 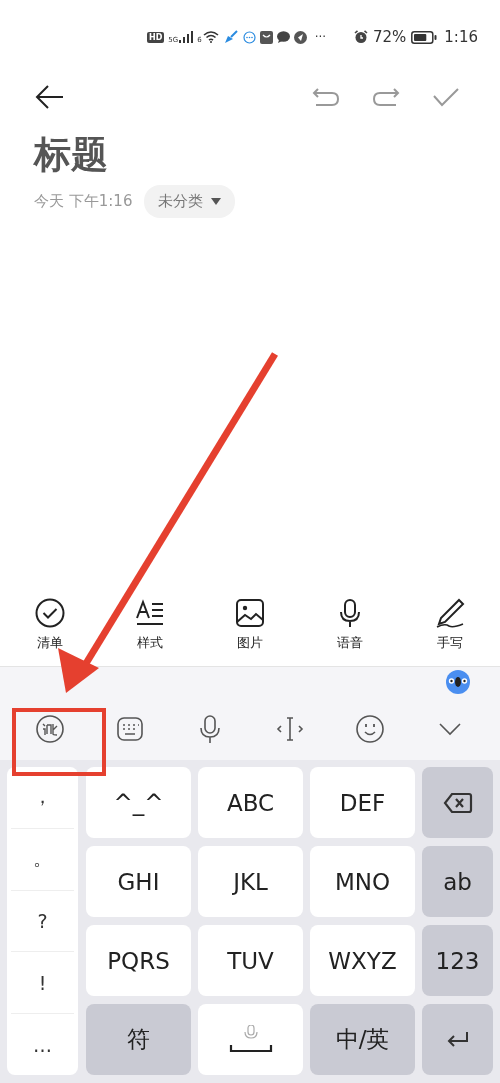 I want to click on backspace-icon, so click(x=457, y=802).